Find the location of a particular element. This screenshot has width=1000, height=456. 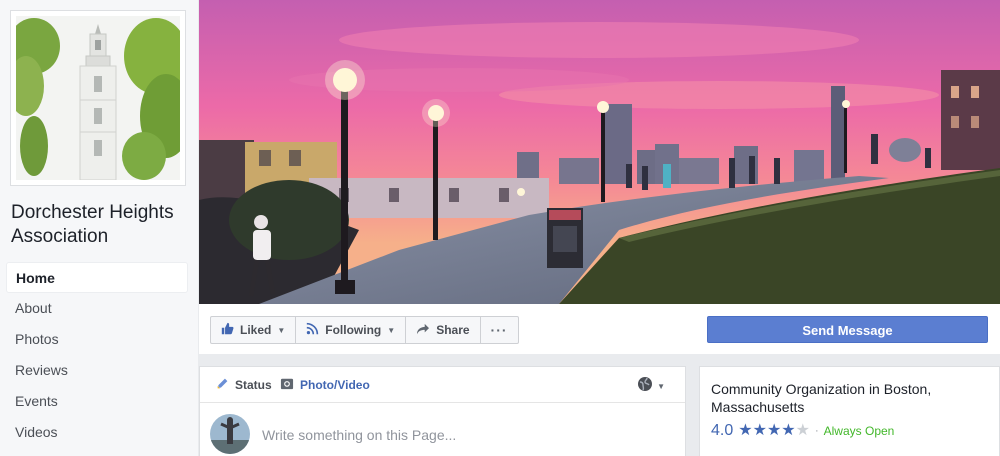

send-message-button: Send Message is located at coordinates (847, 329).